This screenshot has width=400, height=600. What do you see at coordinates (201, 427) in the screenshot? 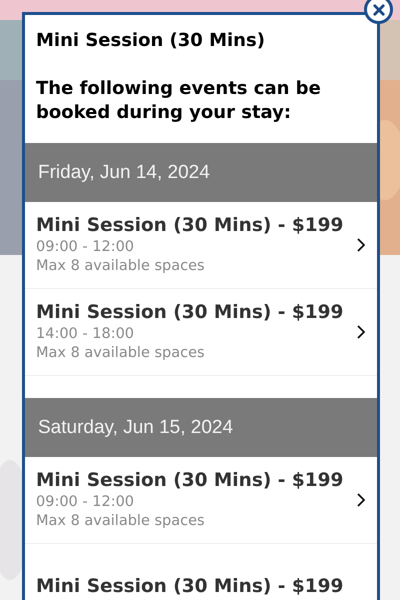
I see `date-header: Saturday, Jun 15, 2024` at bounding box center [201, 427].